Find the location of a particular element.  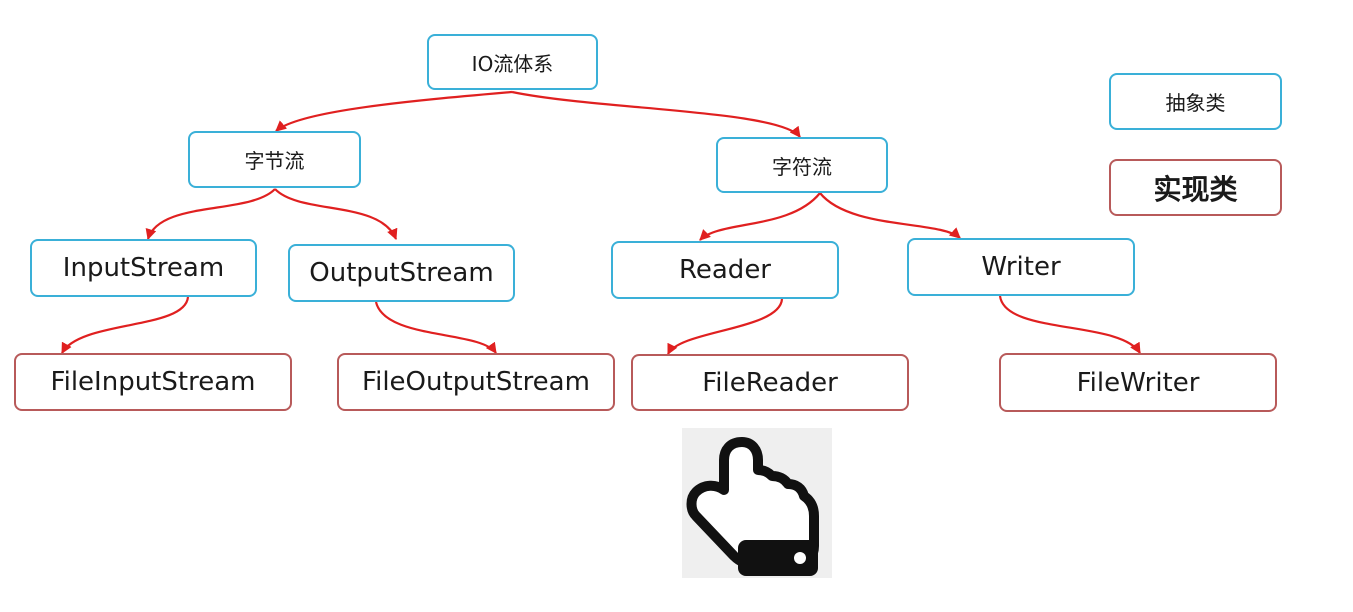

node-label: FileOutputStream is located at coordinates (476, 382).